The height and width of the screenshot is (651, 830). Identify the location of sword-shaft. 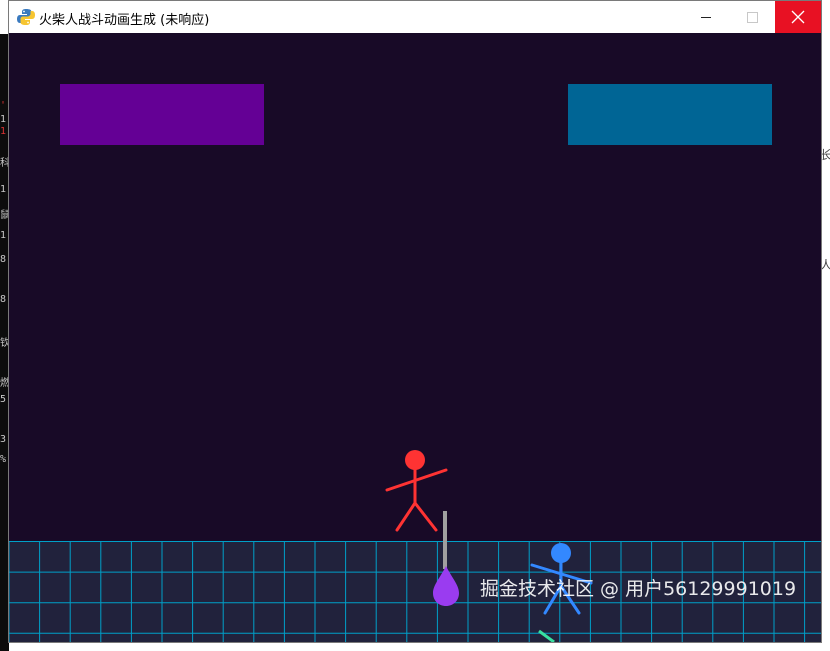
(445, 540).